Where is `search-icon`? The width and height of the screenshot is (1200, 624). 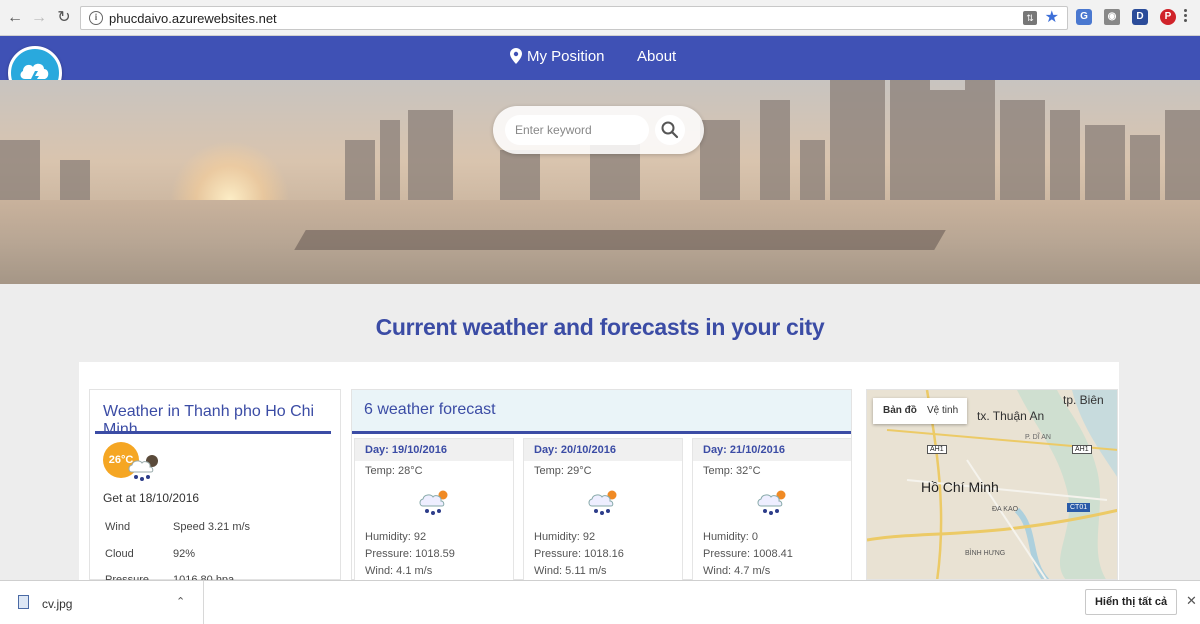
search-icon is located at coordinates (670, 130).